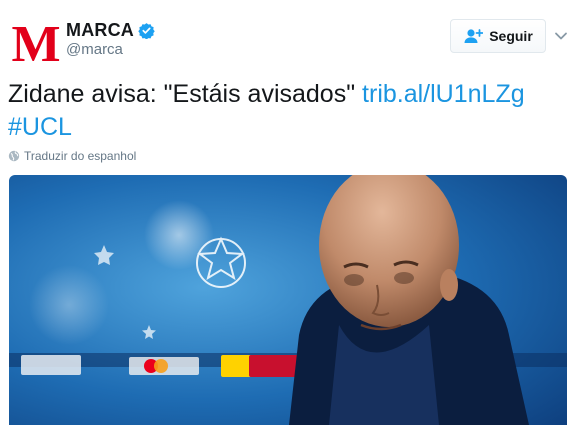  I want to click on tweet-body: Zidane avisa: "Estáis avisados", so click(182, 94).